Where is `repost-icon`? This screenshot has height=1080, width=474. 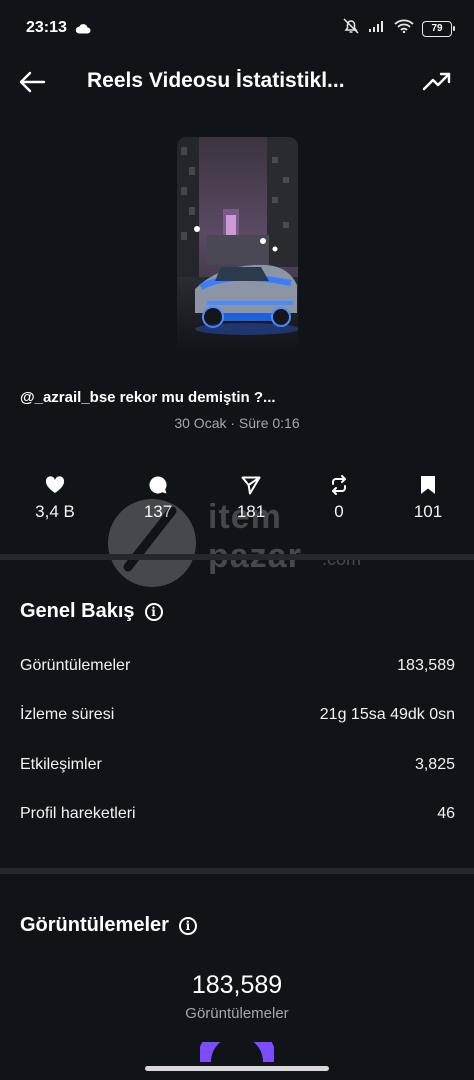 repost-icon is located at coordinates (339, 485).